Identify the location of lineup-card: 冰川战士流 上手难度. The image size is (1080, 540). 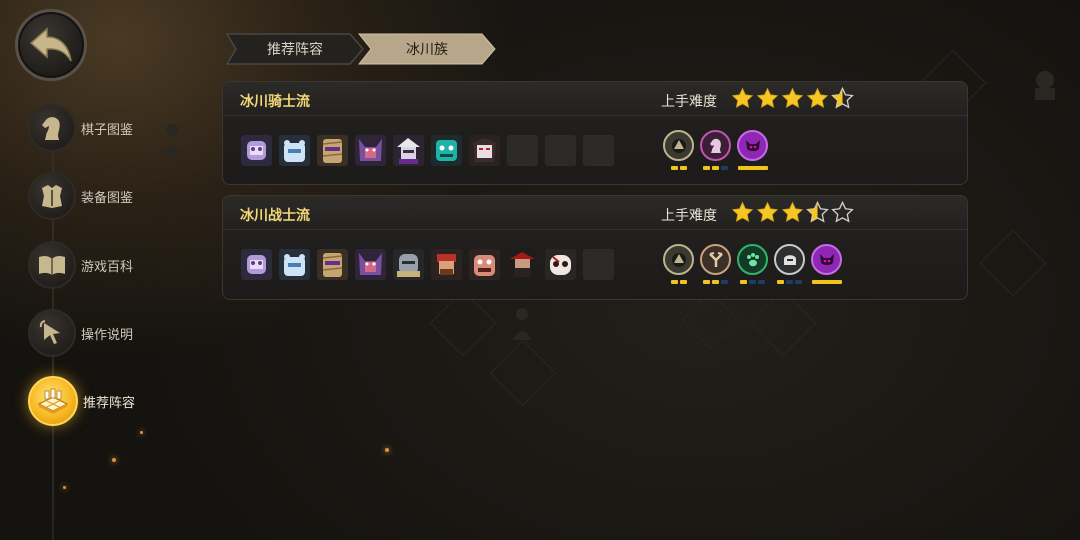
(595, 247).